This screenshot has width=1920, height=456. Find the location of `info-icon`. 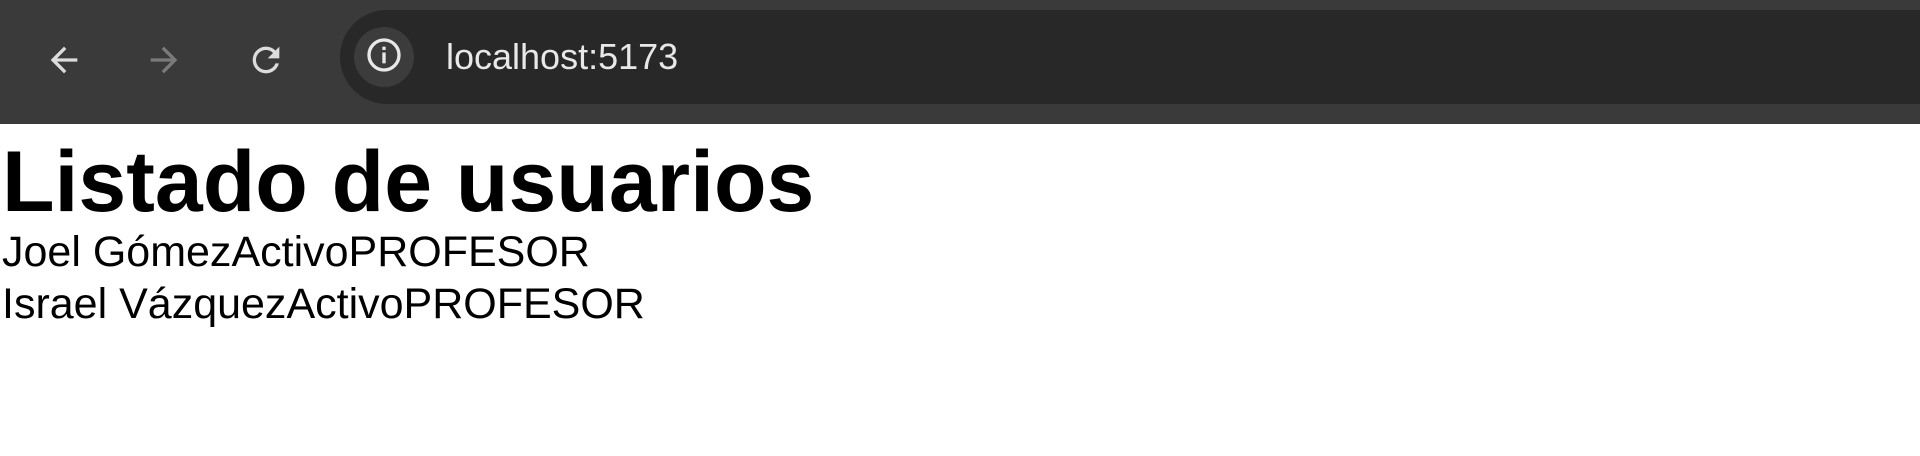

info-icon is located at coordinates (384, 57).